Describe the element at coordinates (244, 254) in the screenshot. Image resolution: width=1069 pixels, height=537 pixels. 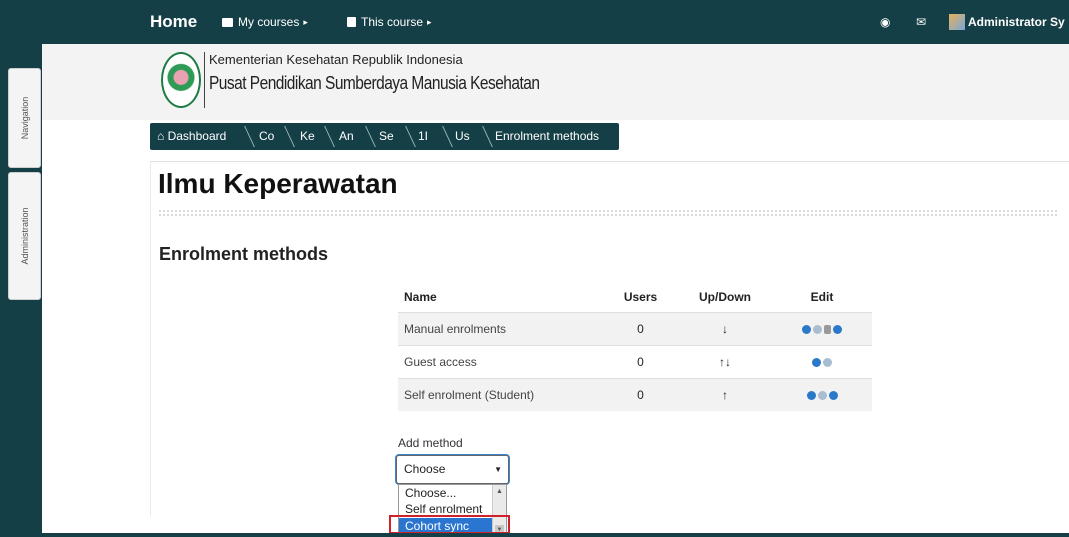
I see `section-title: Enrolment methods` at that location.